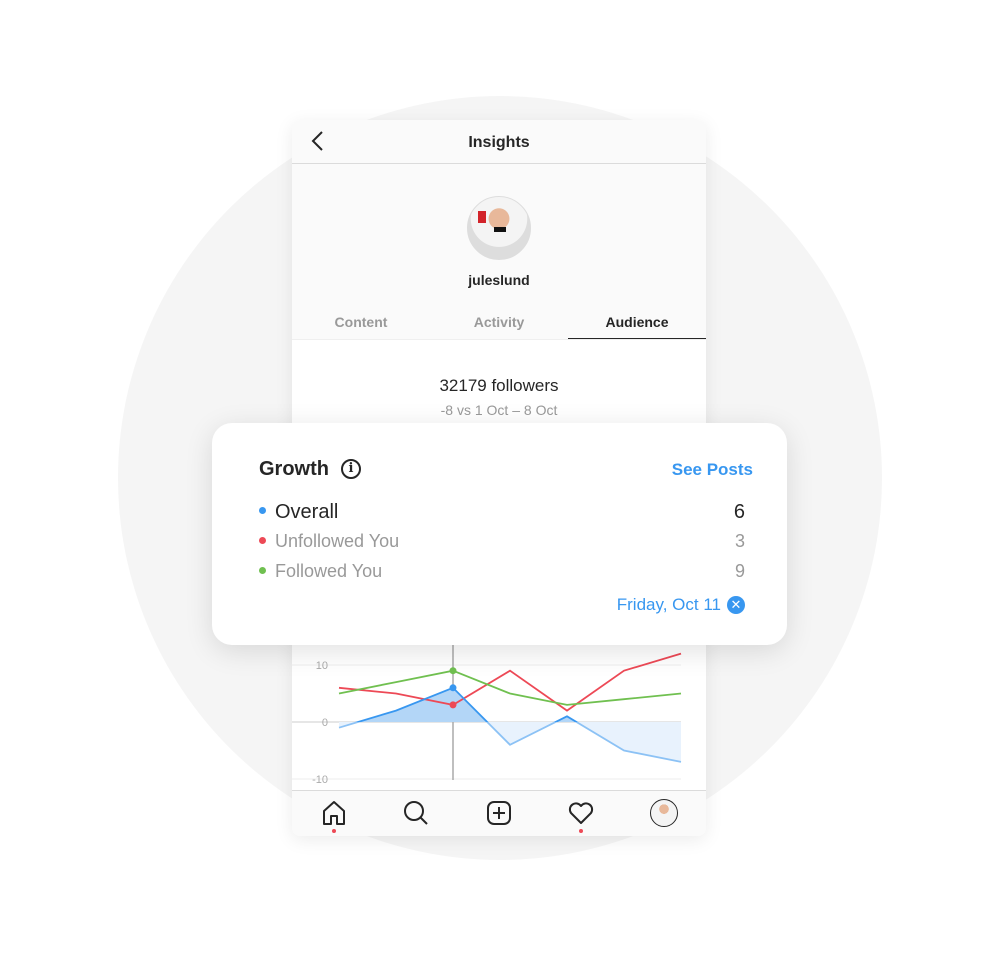  I want to click on followers-comparison: -8 vs 1 Oct – 8 Oct, so click(499, 410).